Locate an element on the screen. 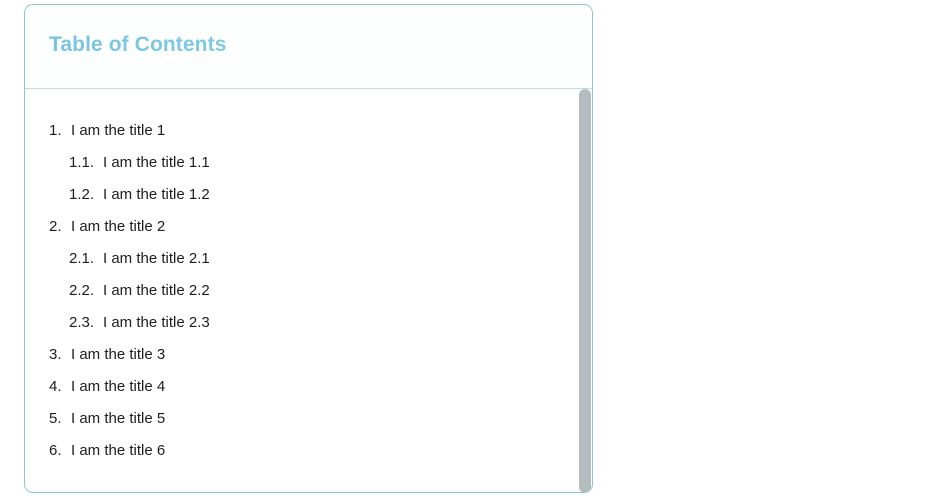 The width and height of the screenshot is (929, 503). toc-item: 6. I am the title 6 is located at coordinates (308, 451).